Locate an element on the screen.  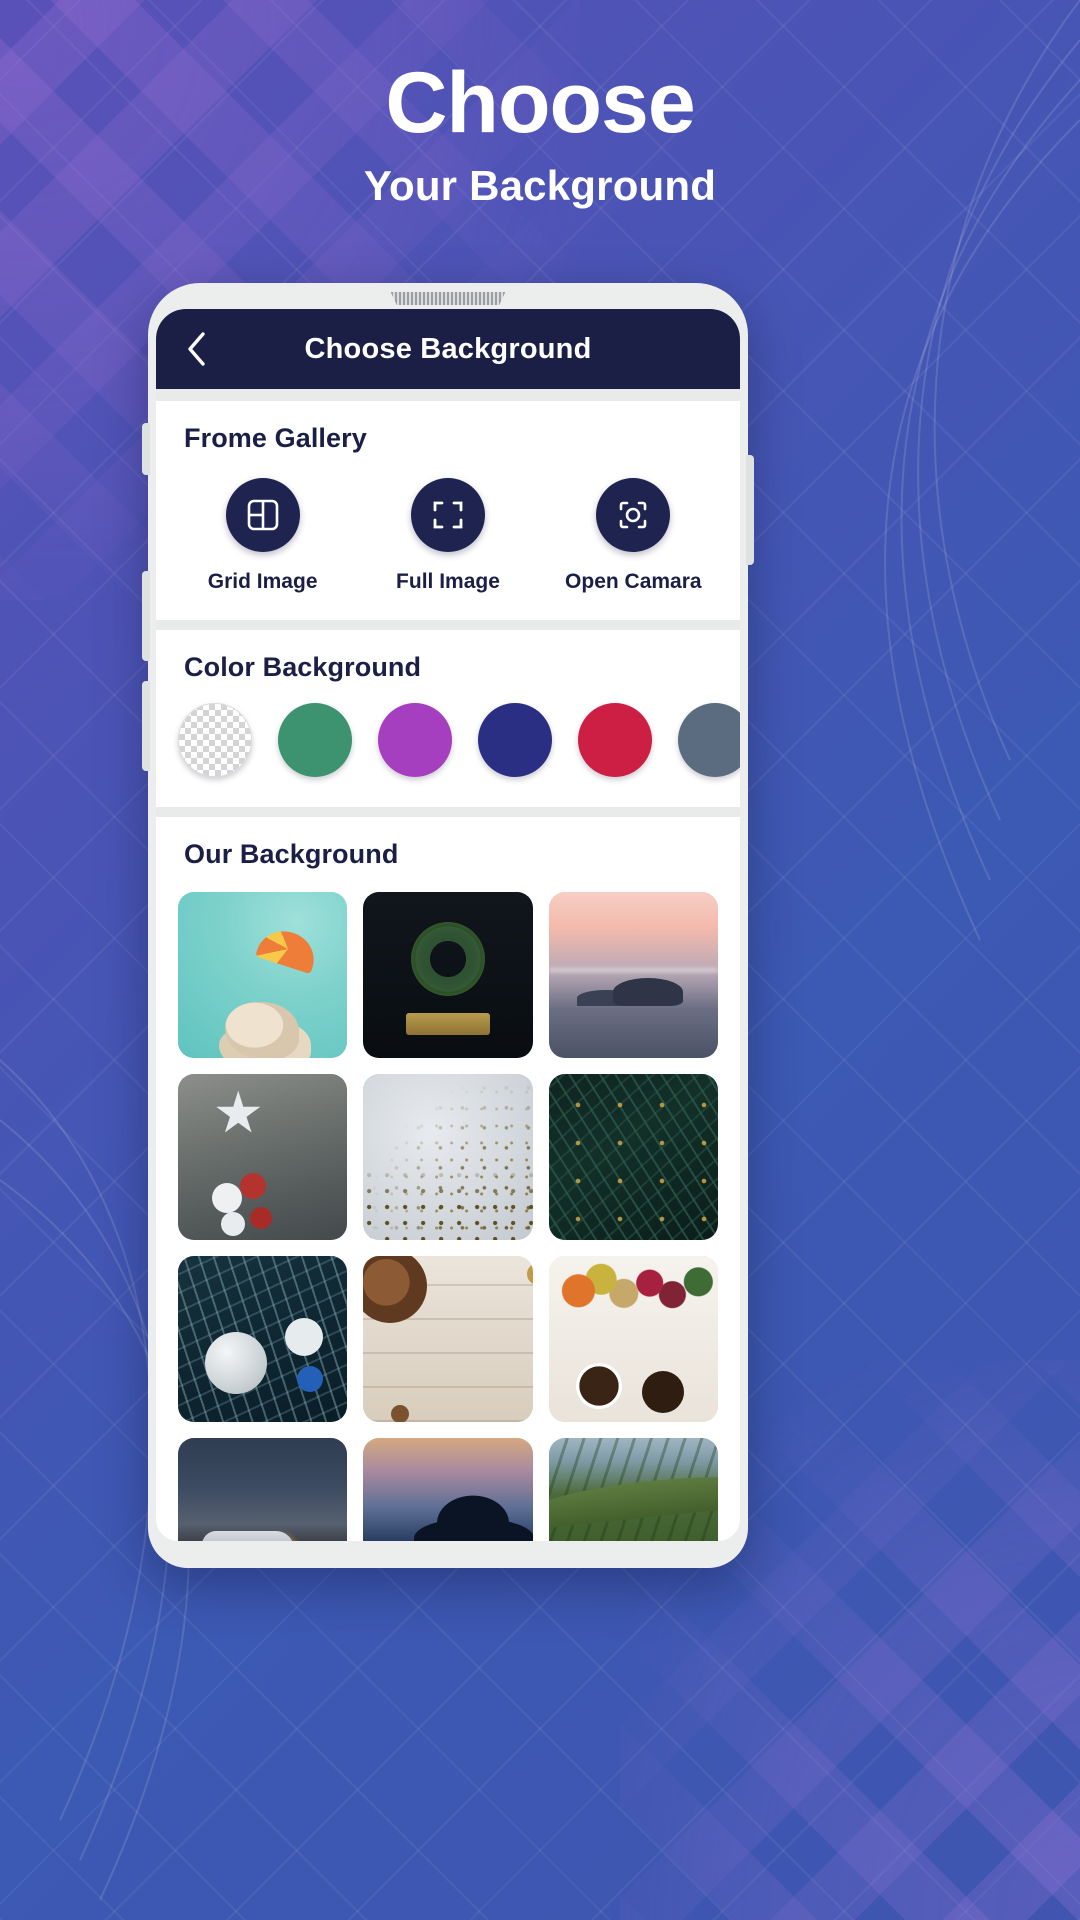
color-swatch-crimson is located at coordinates (615, 740).